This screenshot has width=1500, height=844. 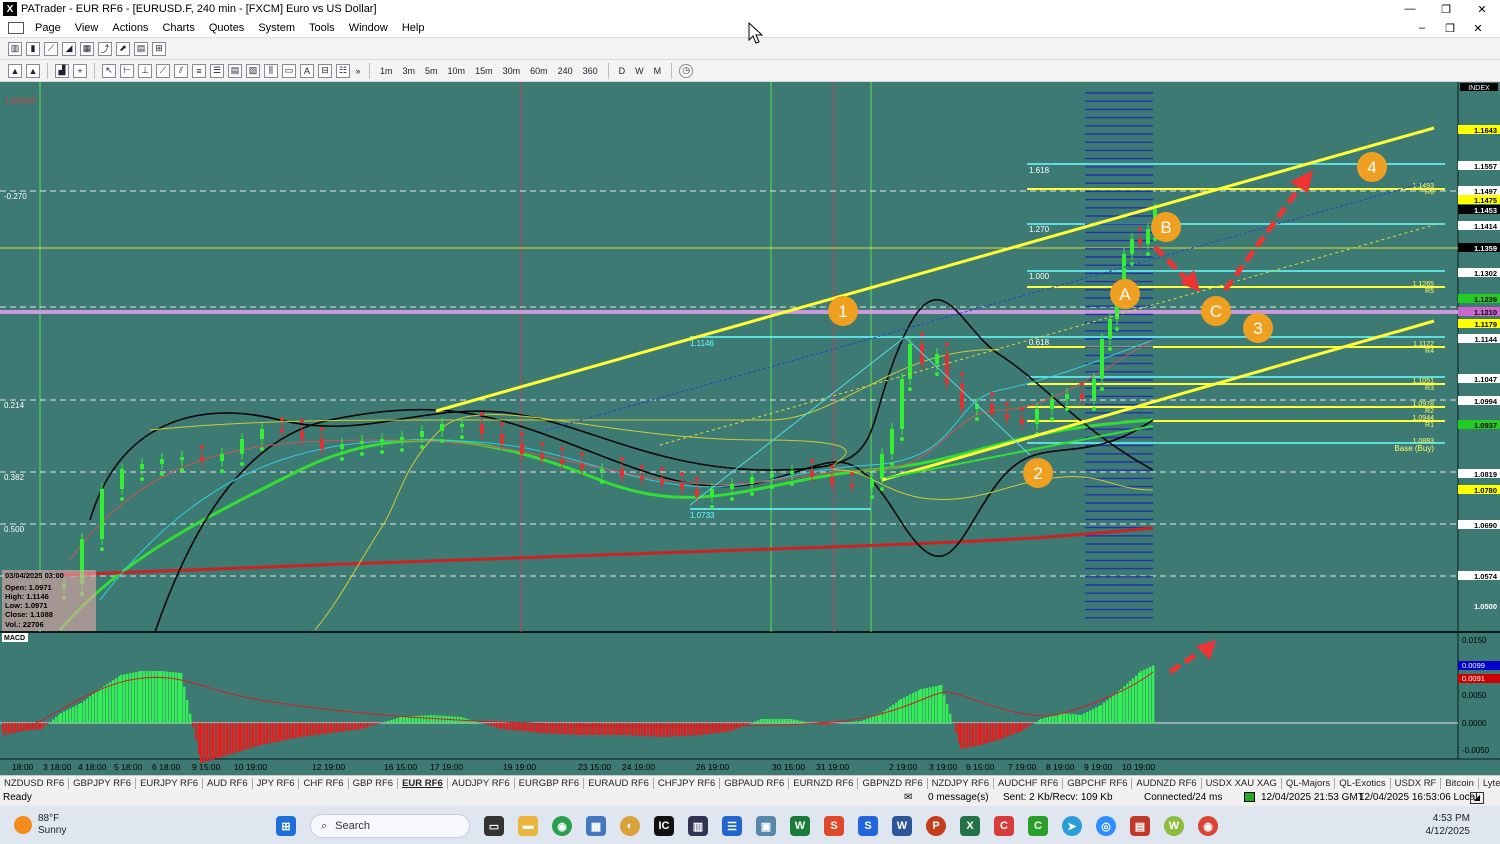 What do you see at coordinates (630, 826) in the screenshot?
I see `app-icon-orange: ◐` at bounding box center [630, 826].